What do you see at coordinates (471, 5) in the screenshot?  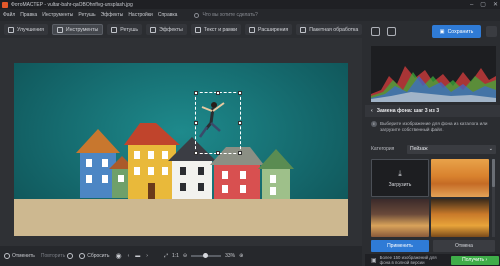 I see `minimize-icon: –` at bounding box center [471, 5].